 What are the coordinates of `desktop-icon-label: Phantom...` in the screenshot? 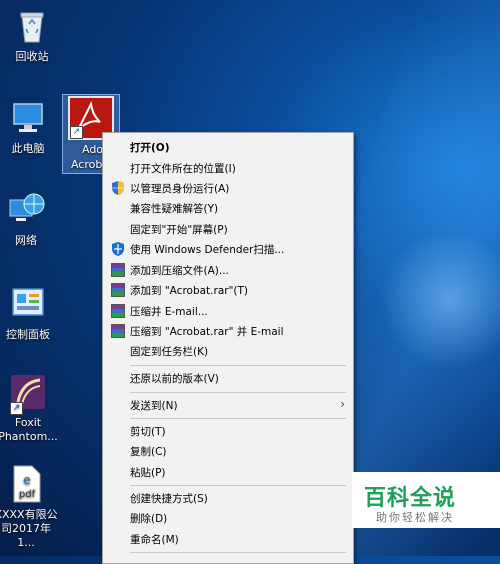 It's located at (29, 436).